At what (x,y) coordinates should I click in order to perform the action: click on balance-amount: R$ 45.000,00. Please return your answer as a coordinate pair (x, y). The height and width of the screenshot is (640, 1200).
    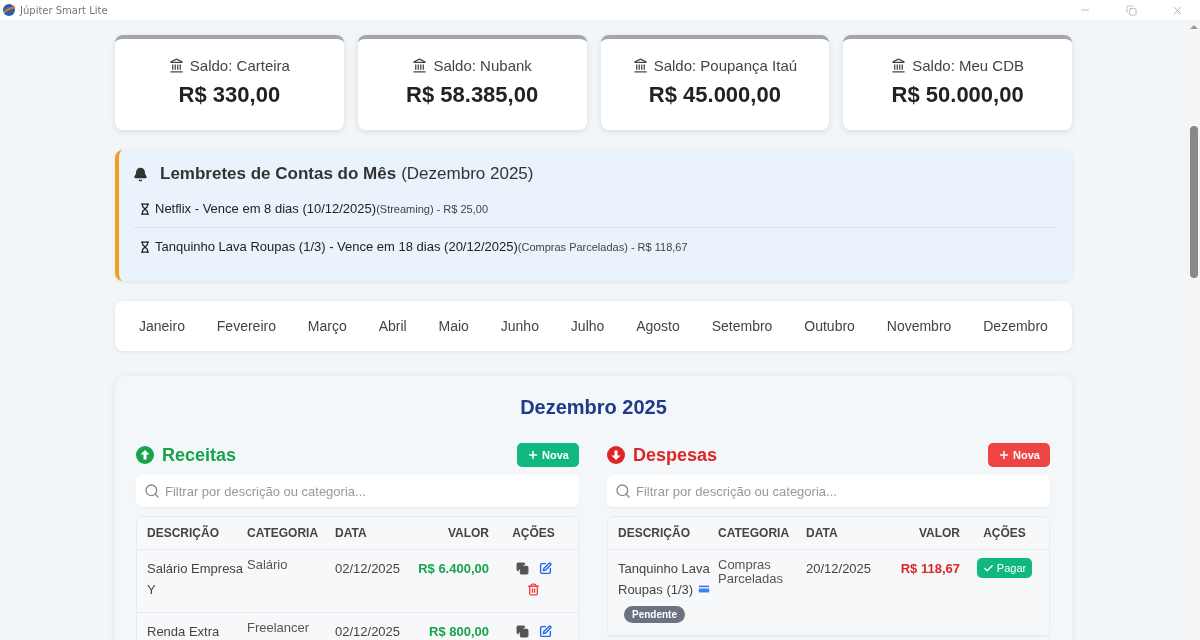
    Looking at the image, I should click on (714, 95).